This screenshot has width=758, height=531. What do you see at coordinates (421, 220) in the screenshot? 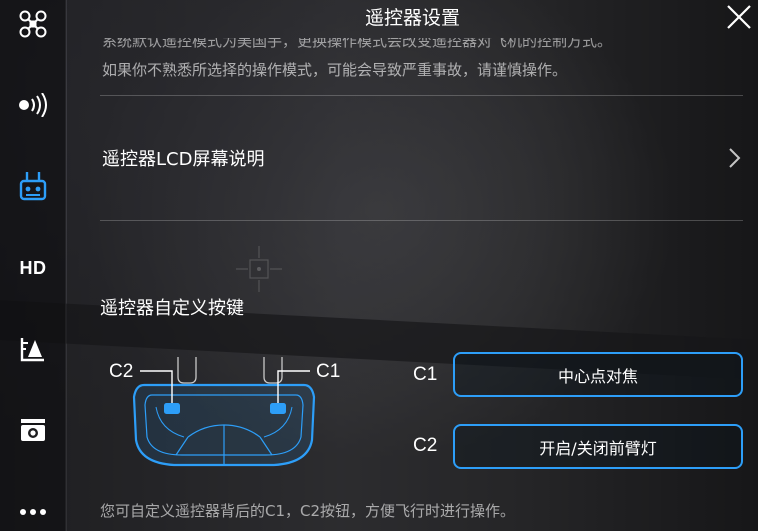
I see `divider` at bounding box center [421, 220].